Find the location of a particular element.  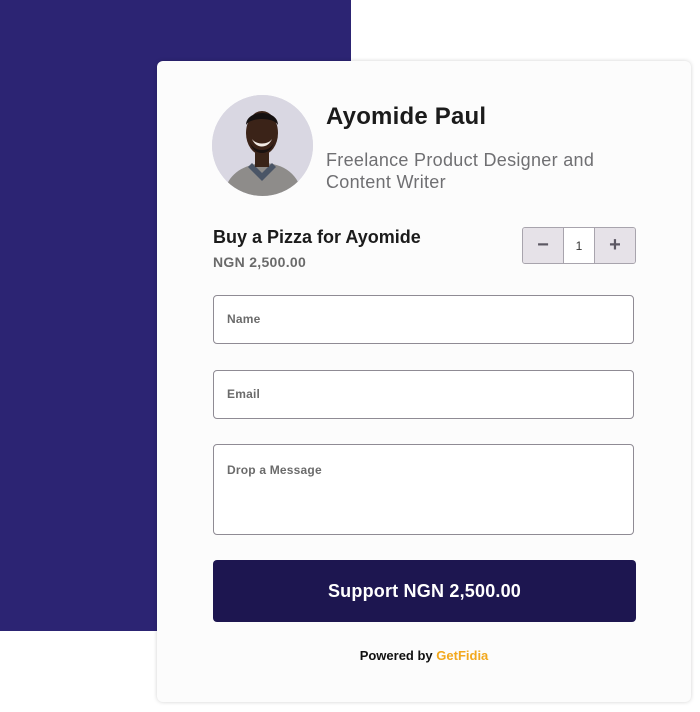

decrement-button: − is located at coordinates (543, 245).